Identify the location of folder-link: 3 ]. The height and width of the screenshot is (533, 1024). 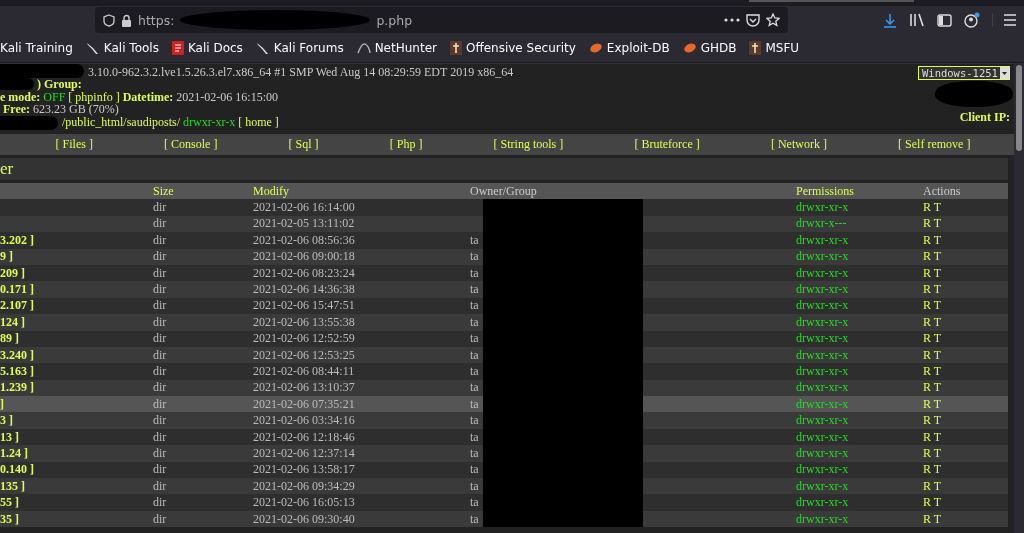
(6, 421).